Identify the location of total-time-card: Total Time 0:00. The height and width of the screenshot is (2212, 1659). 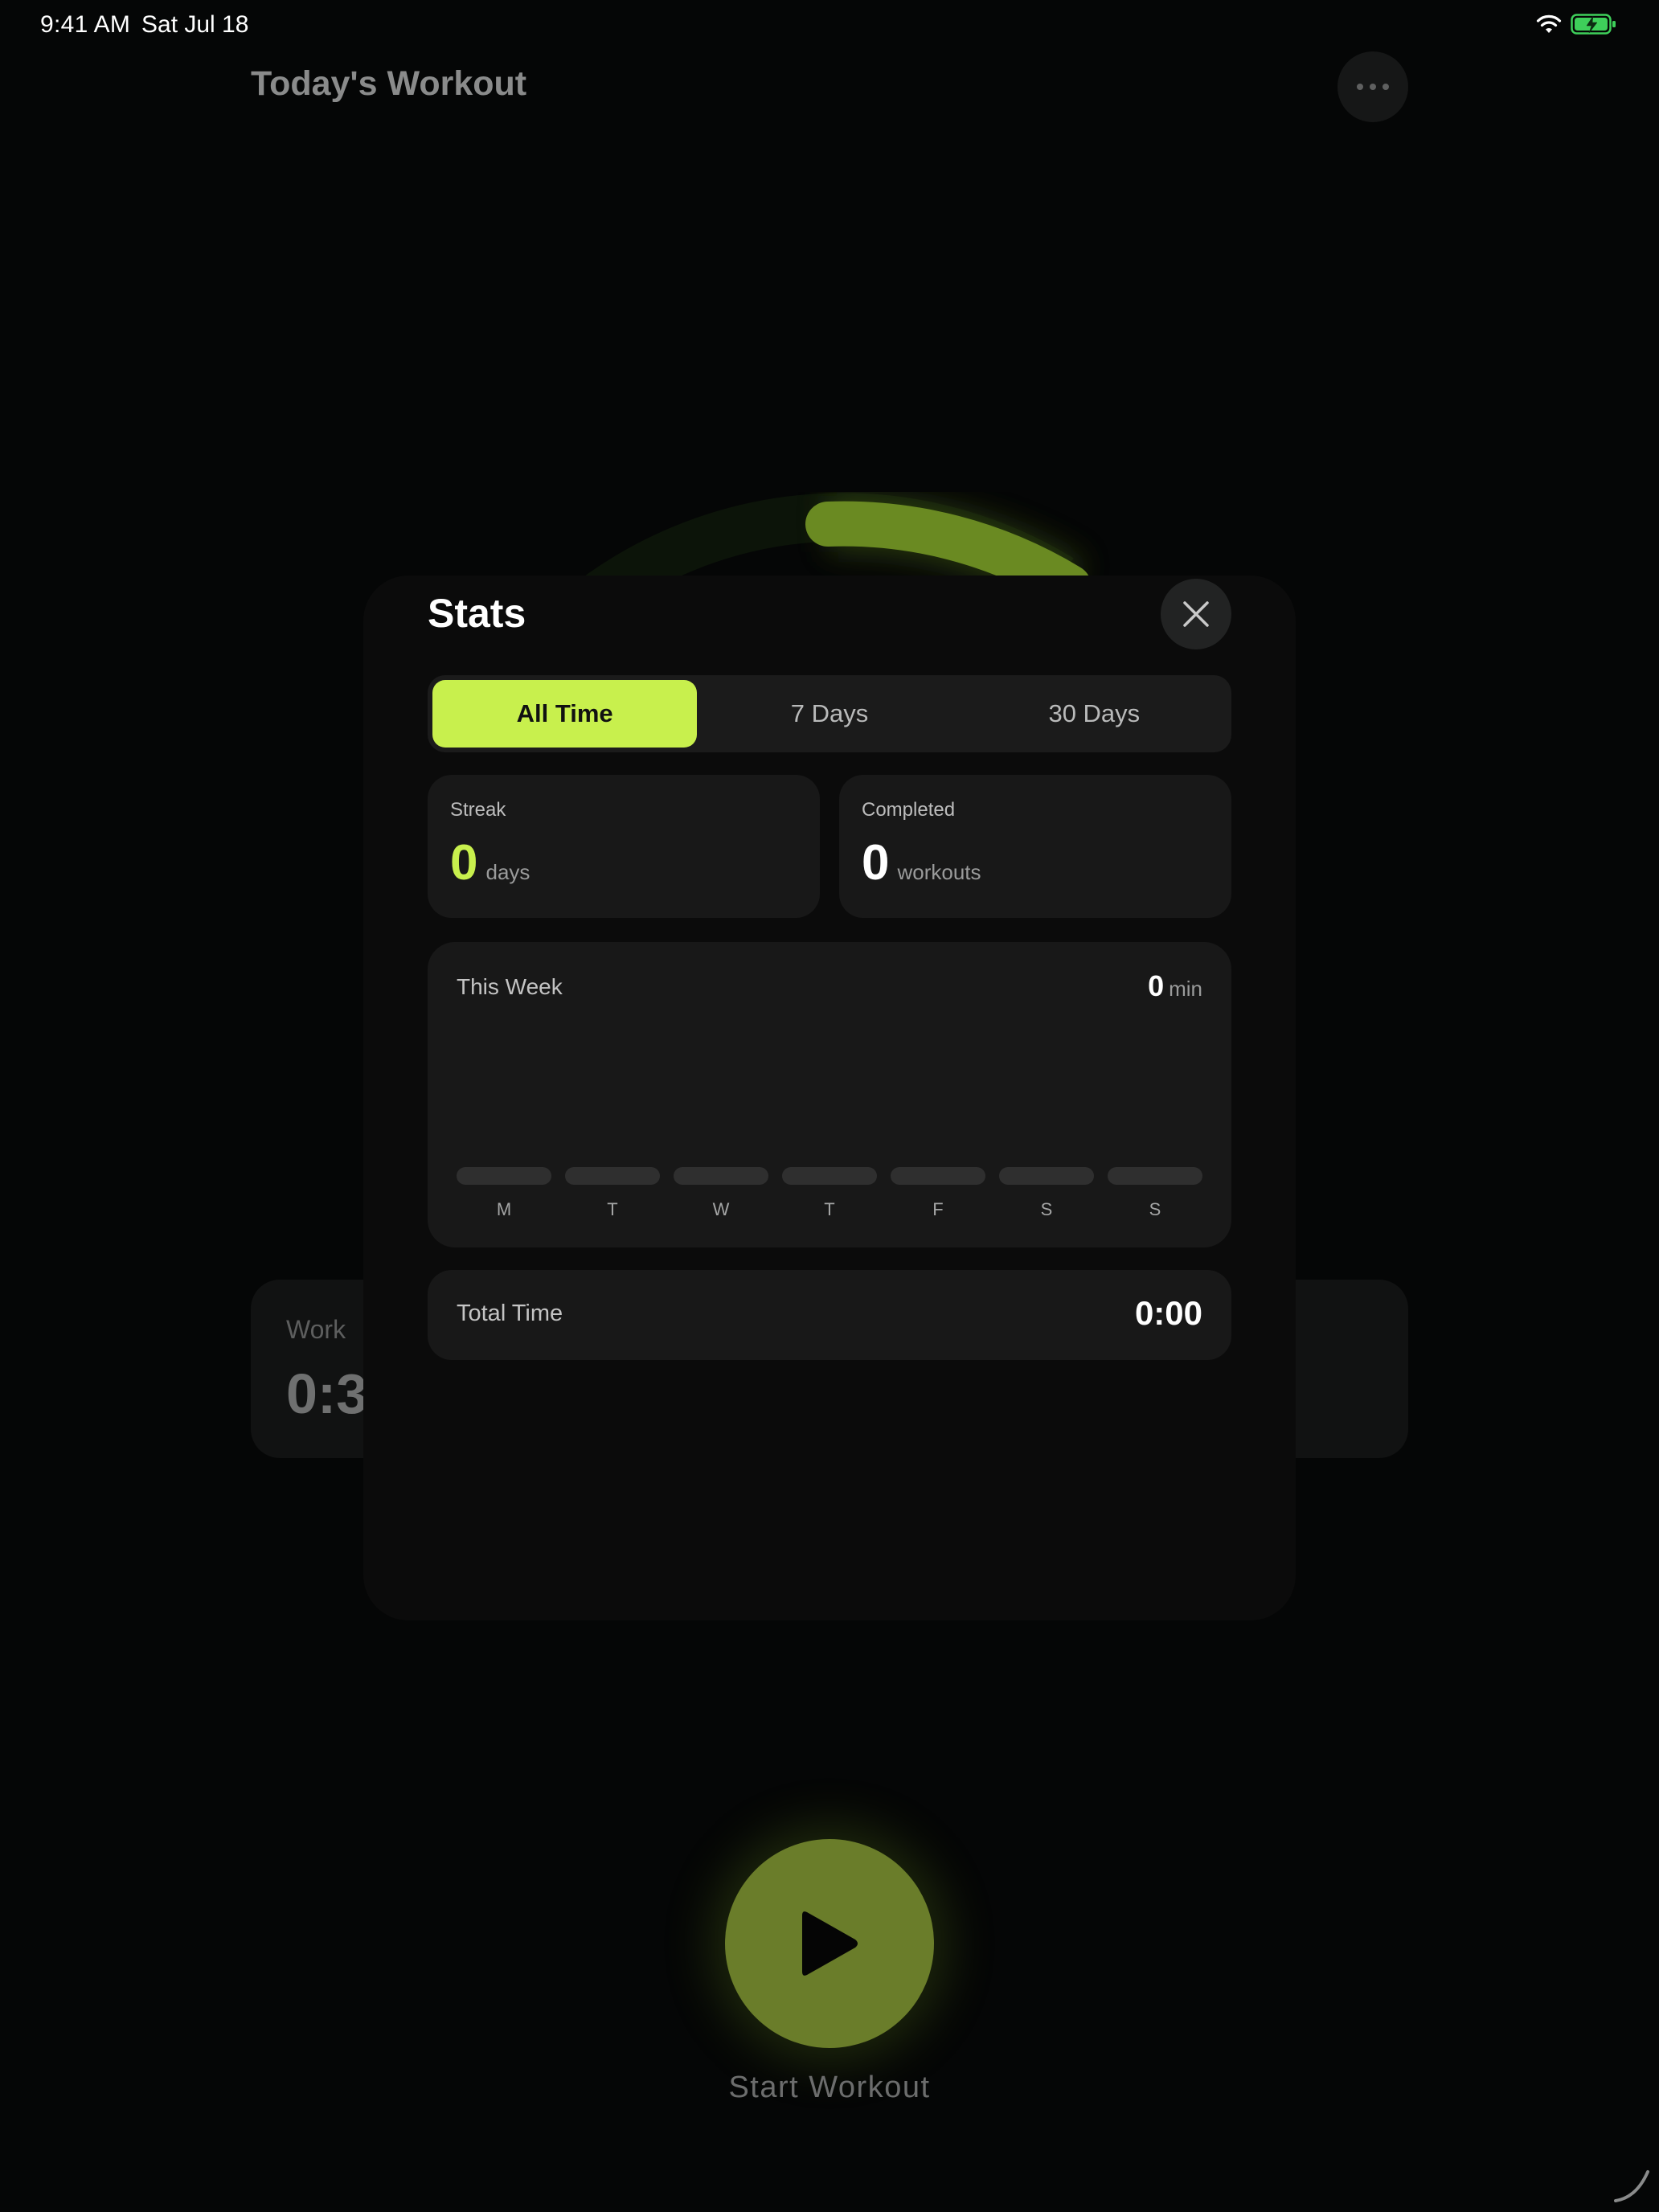
(829, 1315).